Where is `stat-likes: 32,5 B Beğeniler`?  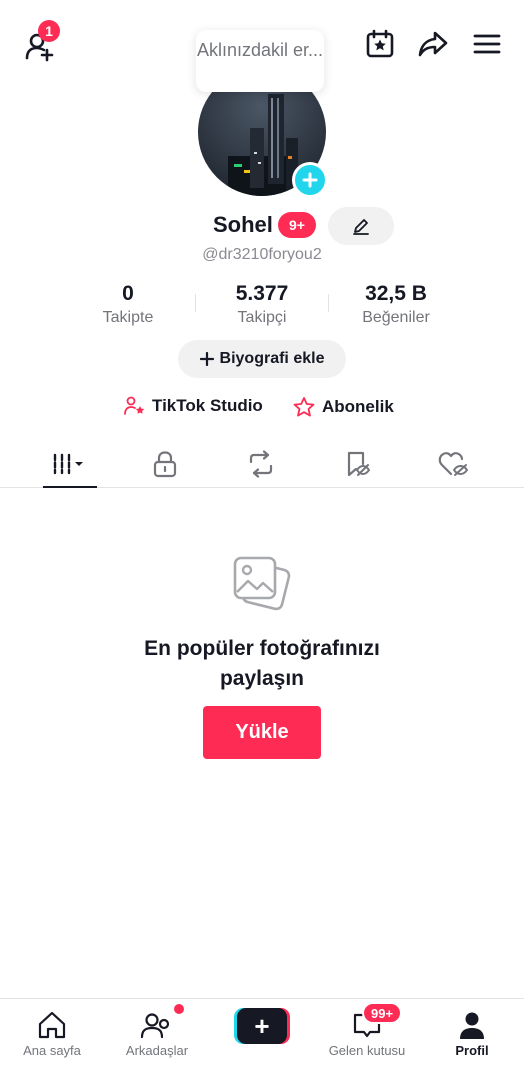 stat-likes: 32,5 B Beğeniler is located at coordinates (396, 304).